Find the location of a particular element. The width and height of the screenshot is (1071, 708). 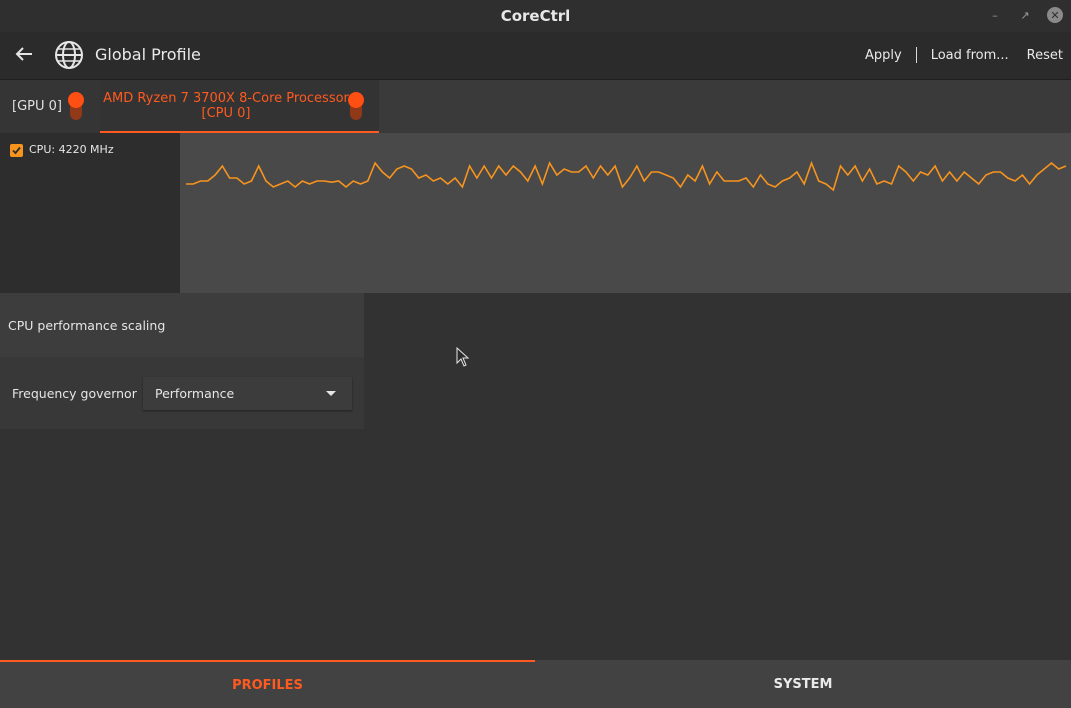

tab-profiles: PROFILES is located at coordinates (267, 684).